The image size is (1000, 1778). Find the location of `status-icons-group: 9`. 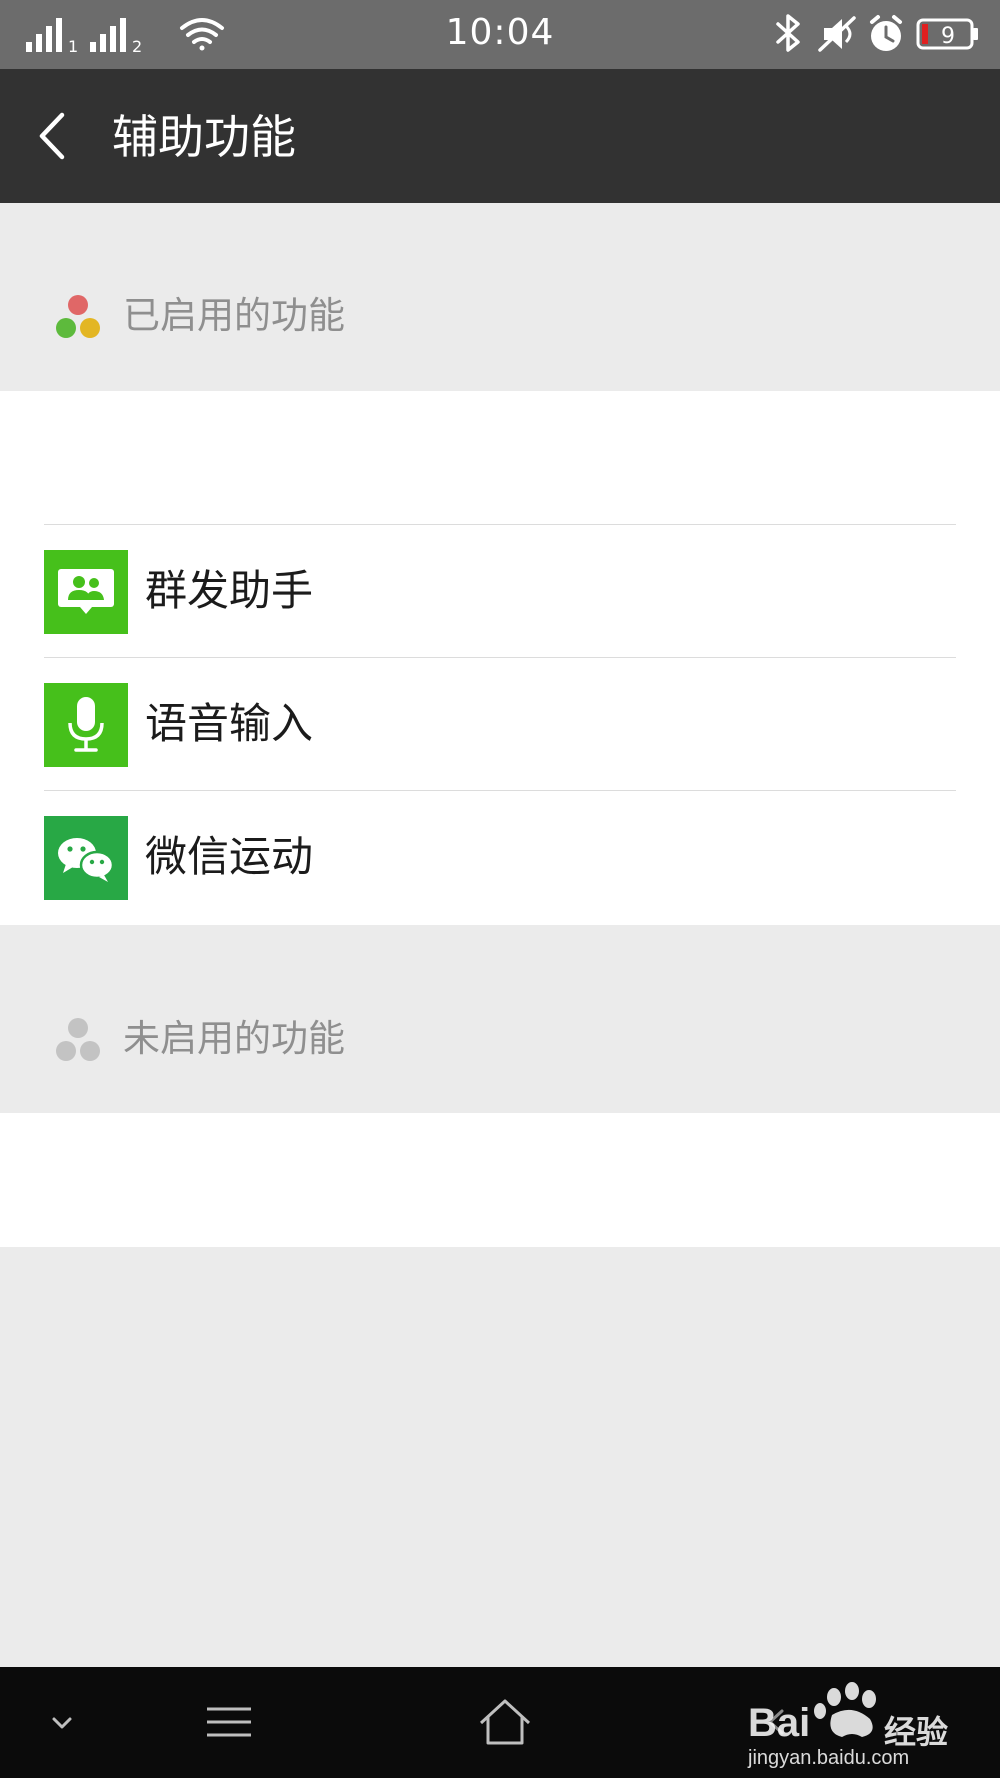

status-icons-group: 9 is located at coordinates (877, 33).